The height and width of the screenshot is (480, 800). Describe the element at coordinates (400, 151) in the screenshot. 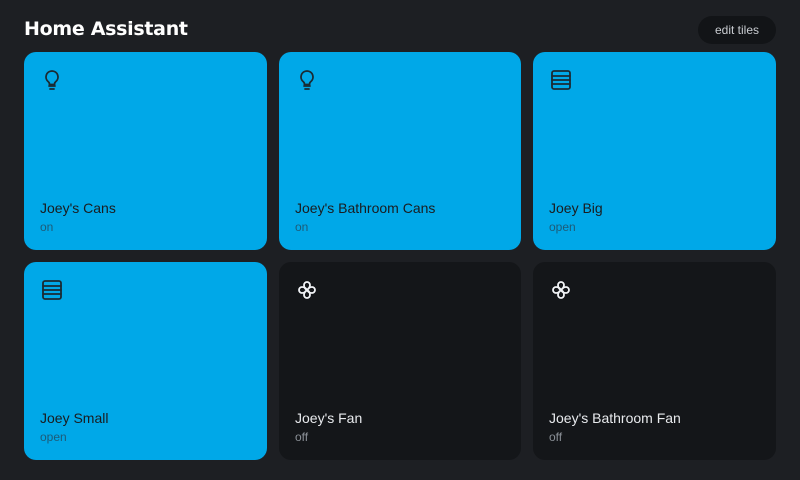

I see `tile-joeys-bathroom-cans: Joey's Bathroom Cans on` at that location.